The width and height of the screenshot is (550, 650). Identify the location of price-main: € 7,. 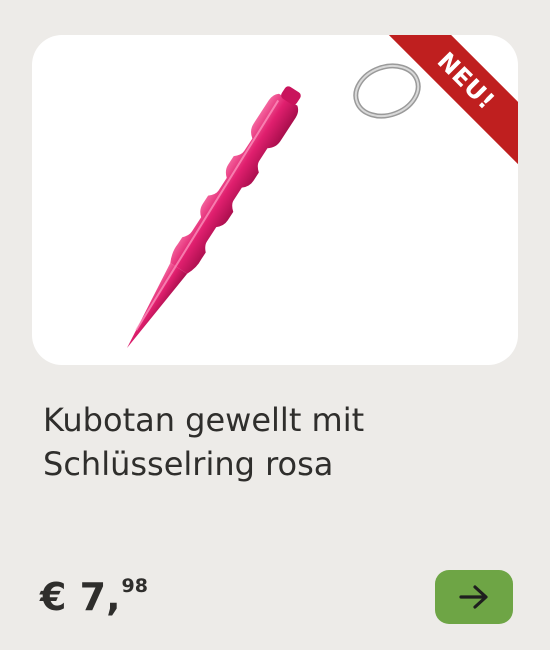
(80, 597).